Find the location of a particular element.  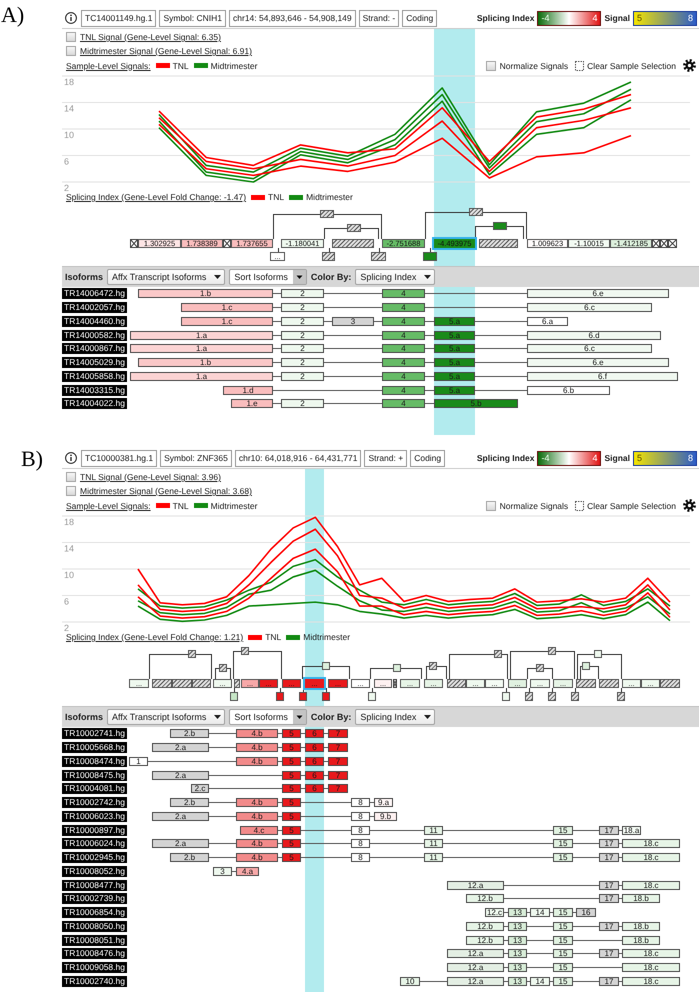

isoform-name-label: TR10002742.hg is located at coordinates (94, 802).